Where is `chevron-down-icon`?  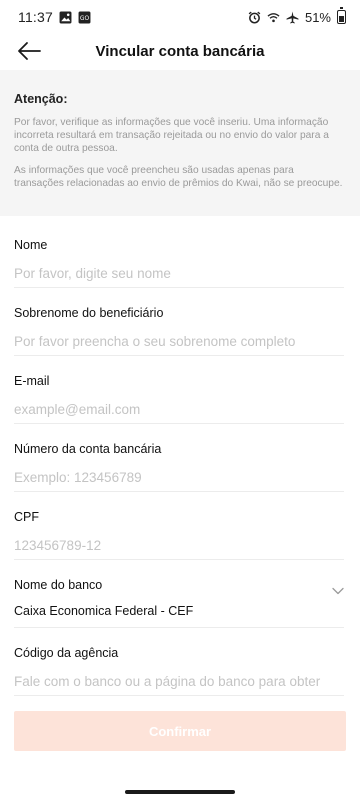 chevron-down-icon is located at coordinates (338, 588).